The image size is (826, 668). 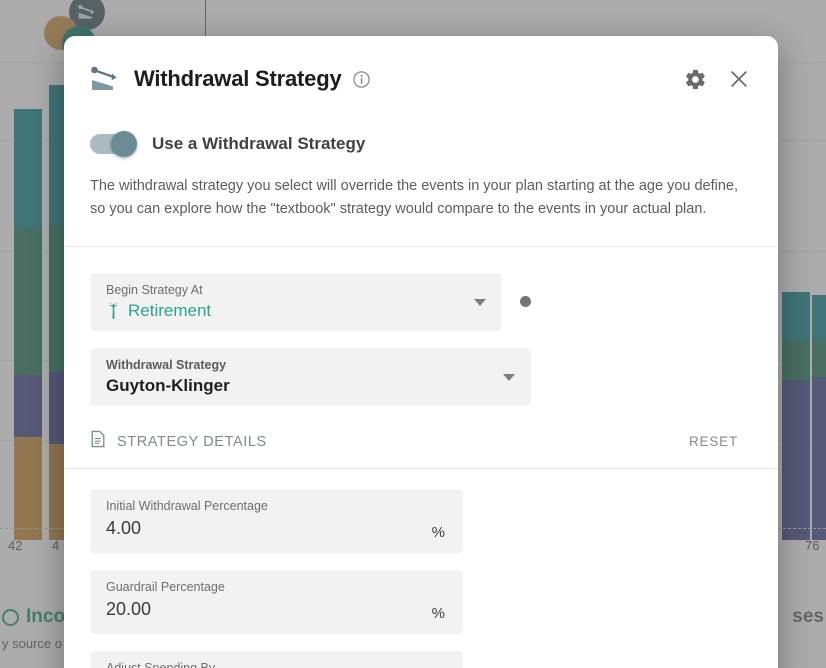 What do you see at coordinates (361, 79) in the screenshot?
I see `info-circle-icon` at bounding box center [361, 79].